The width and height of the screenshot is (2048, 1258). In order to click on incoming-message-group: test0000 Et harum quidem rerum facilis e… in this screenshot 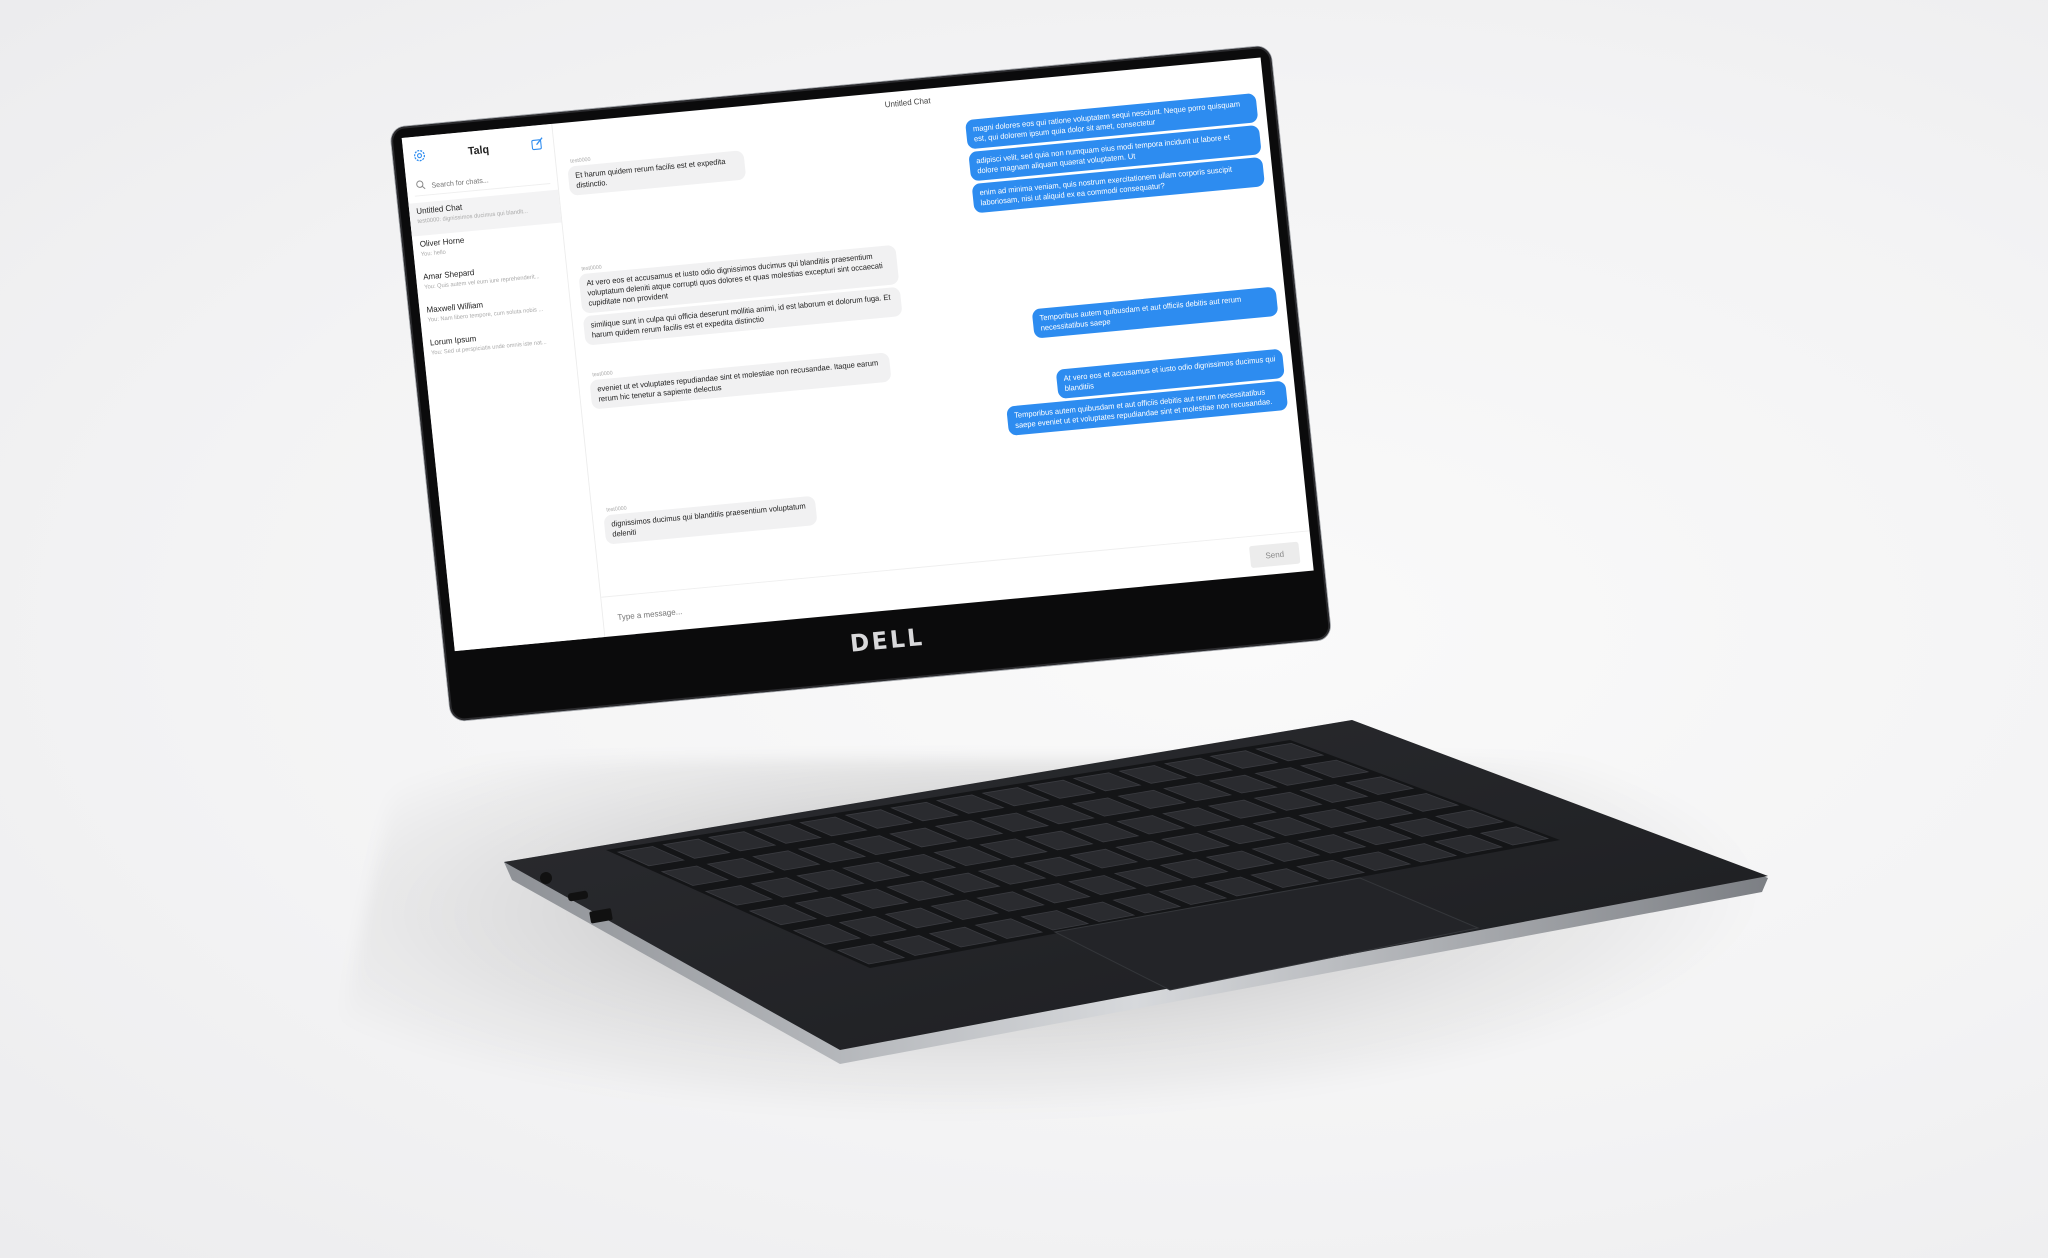, I will do `click(657, 171)`.